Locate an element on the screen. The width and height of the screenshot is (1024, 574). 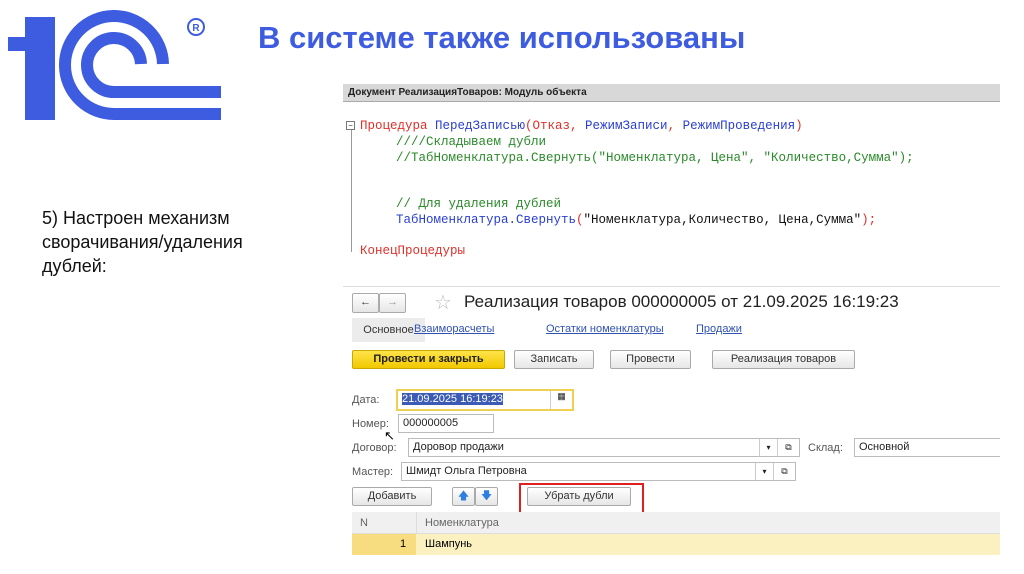
calendar-icon: ▦ is located at coordinates (561, 400).